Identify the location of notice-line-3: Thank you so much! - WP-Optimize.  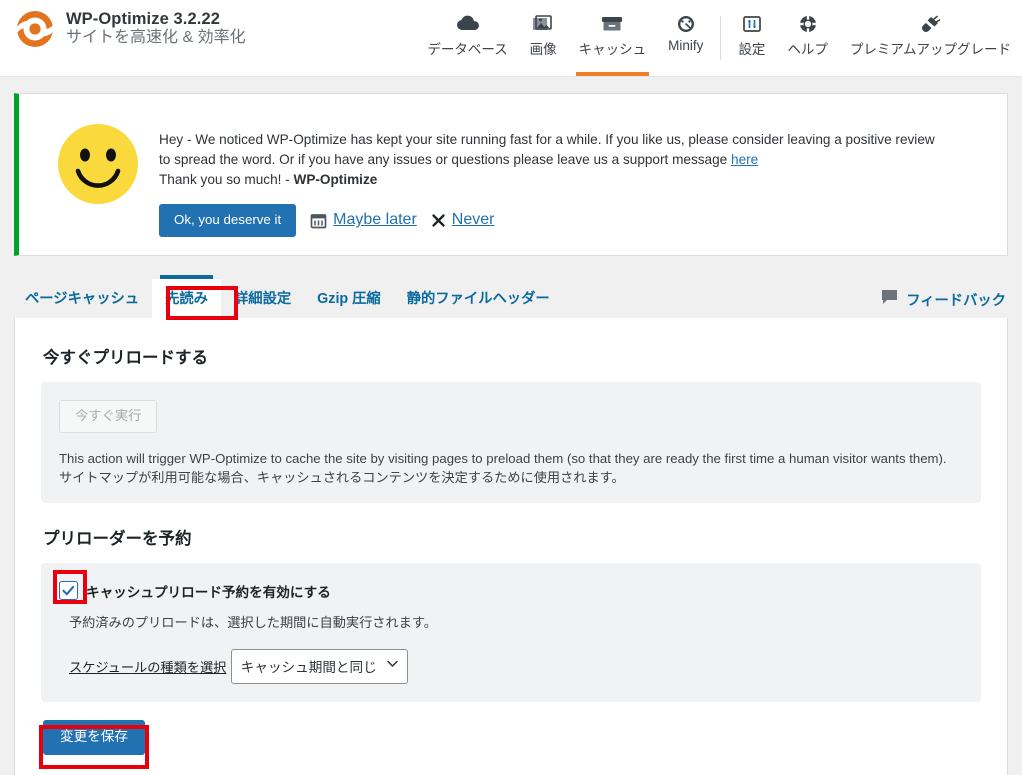
(547, 180).